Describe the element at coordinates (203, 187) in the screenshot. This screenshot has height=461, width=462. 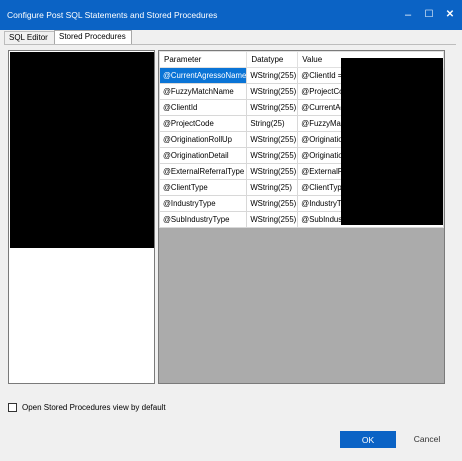
I see `parameter-cell: @ClientType` at that location.